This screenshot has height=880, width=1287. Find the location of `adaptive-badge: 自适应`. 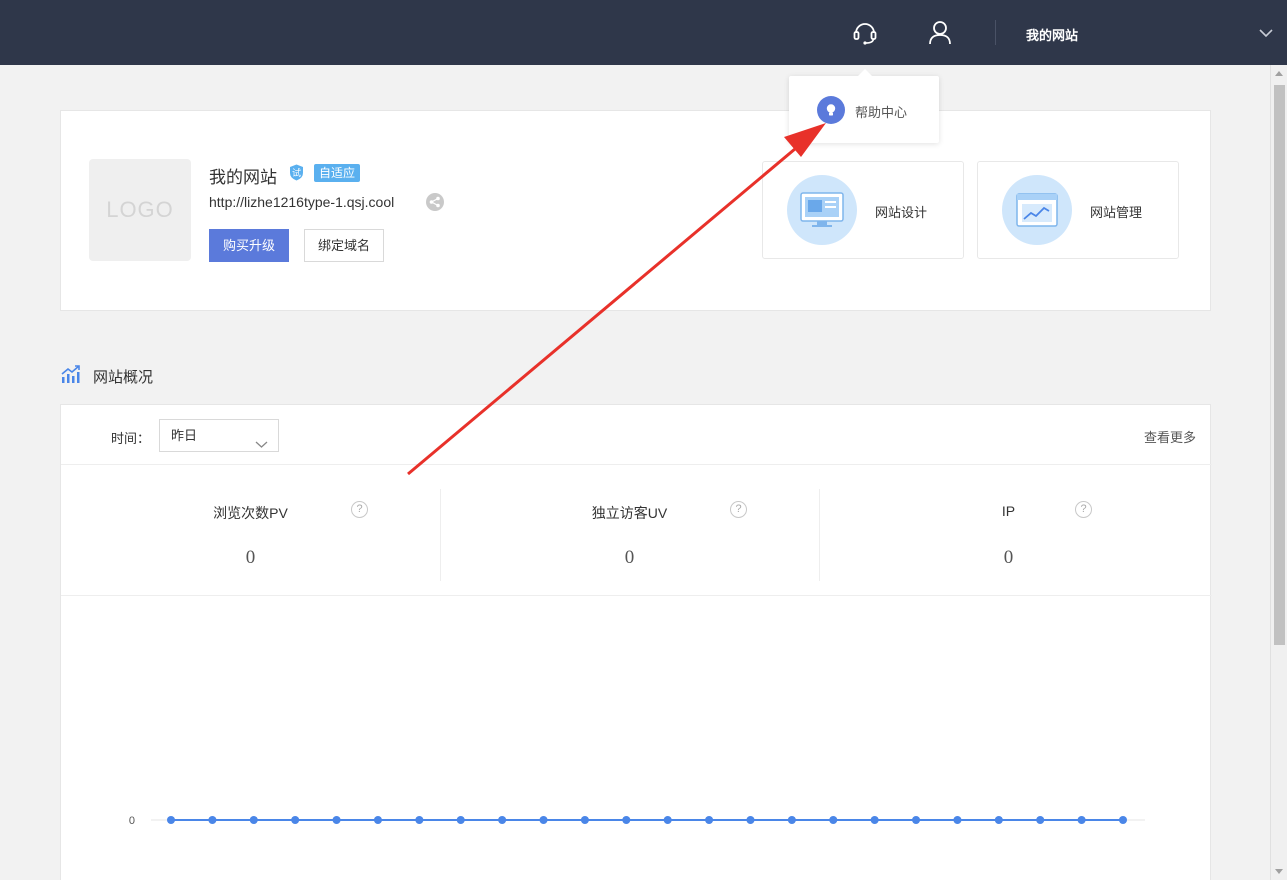

adaptive-badge: 自适应 is located at coordinates (337, 173).